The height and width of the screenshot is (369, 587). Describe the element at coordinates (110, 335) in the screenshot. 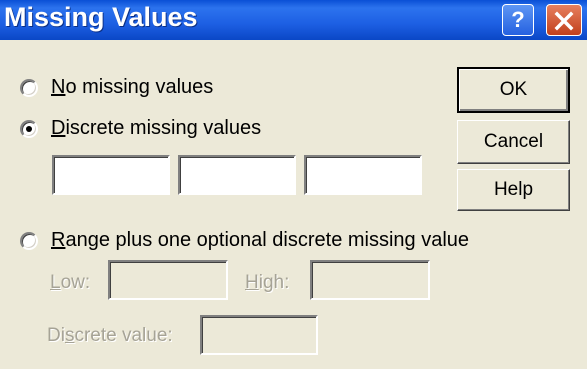

I see `discrete-value-label: Discrete value:` at that location.